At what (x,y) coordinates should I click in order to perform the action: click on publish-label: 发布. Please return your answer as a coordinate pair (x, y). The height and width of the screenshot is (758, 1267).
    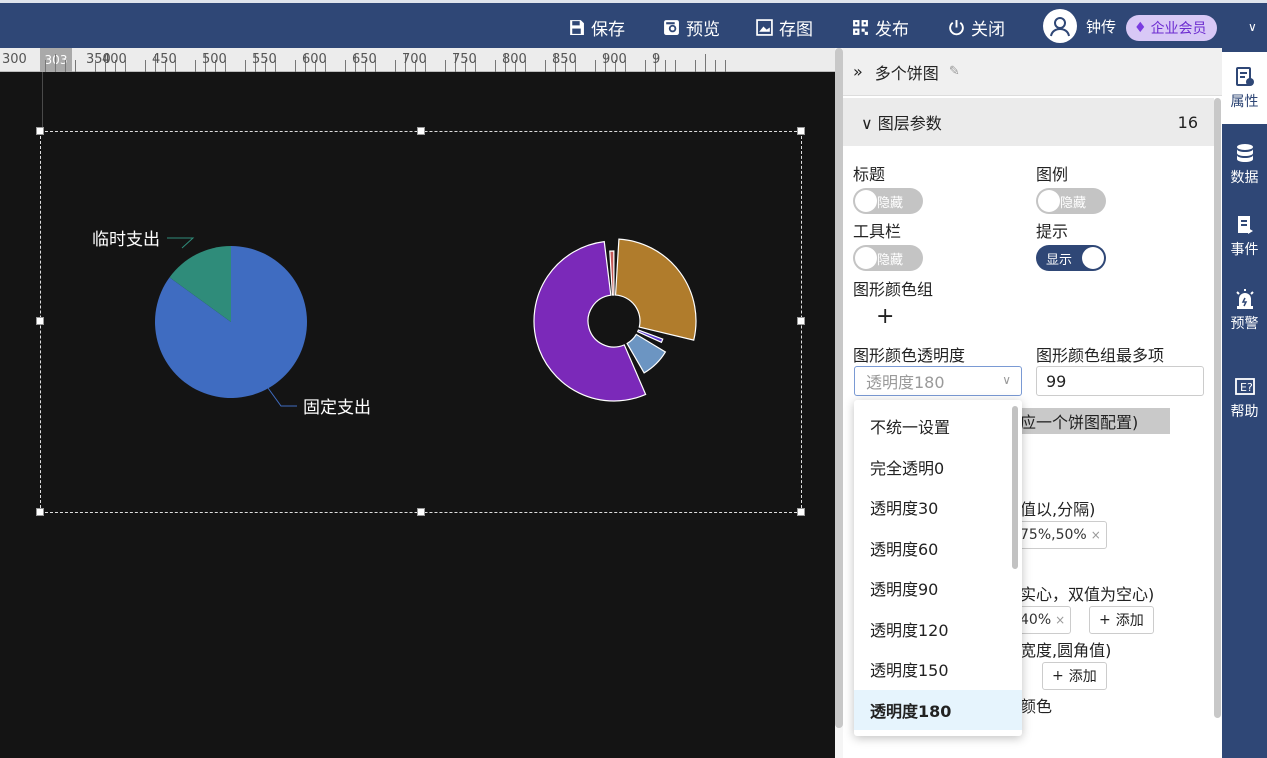
    Looking at the image, I should click on (892, 29).